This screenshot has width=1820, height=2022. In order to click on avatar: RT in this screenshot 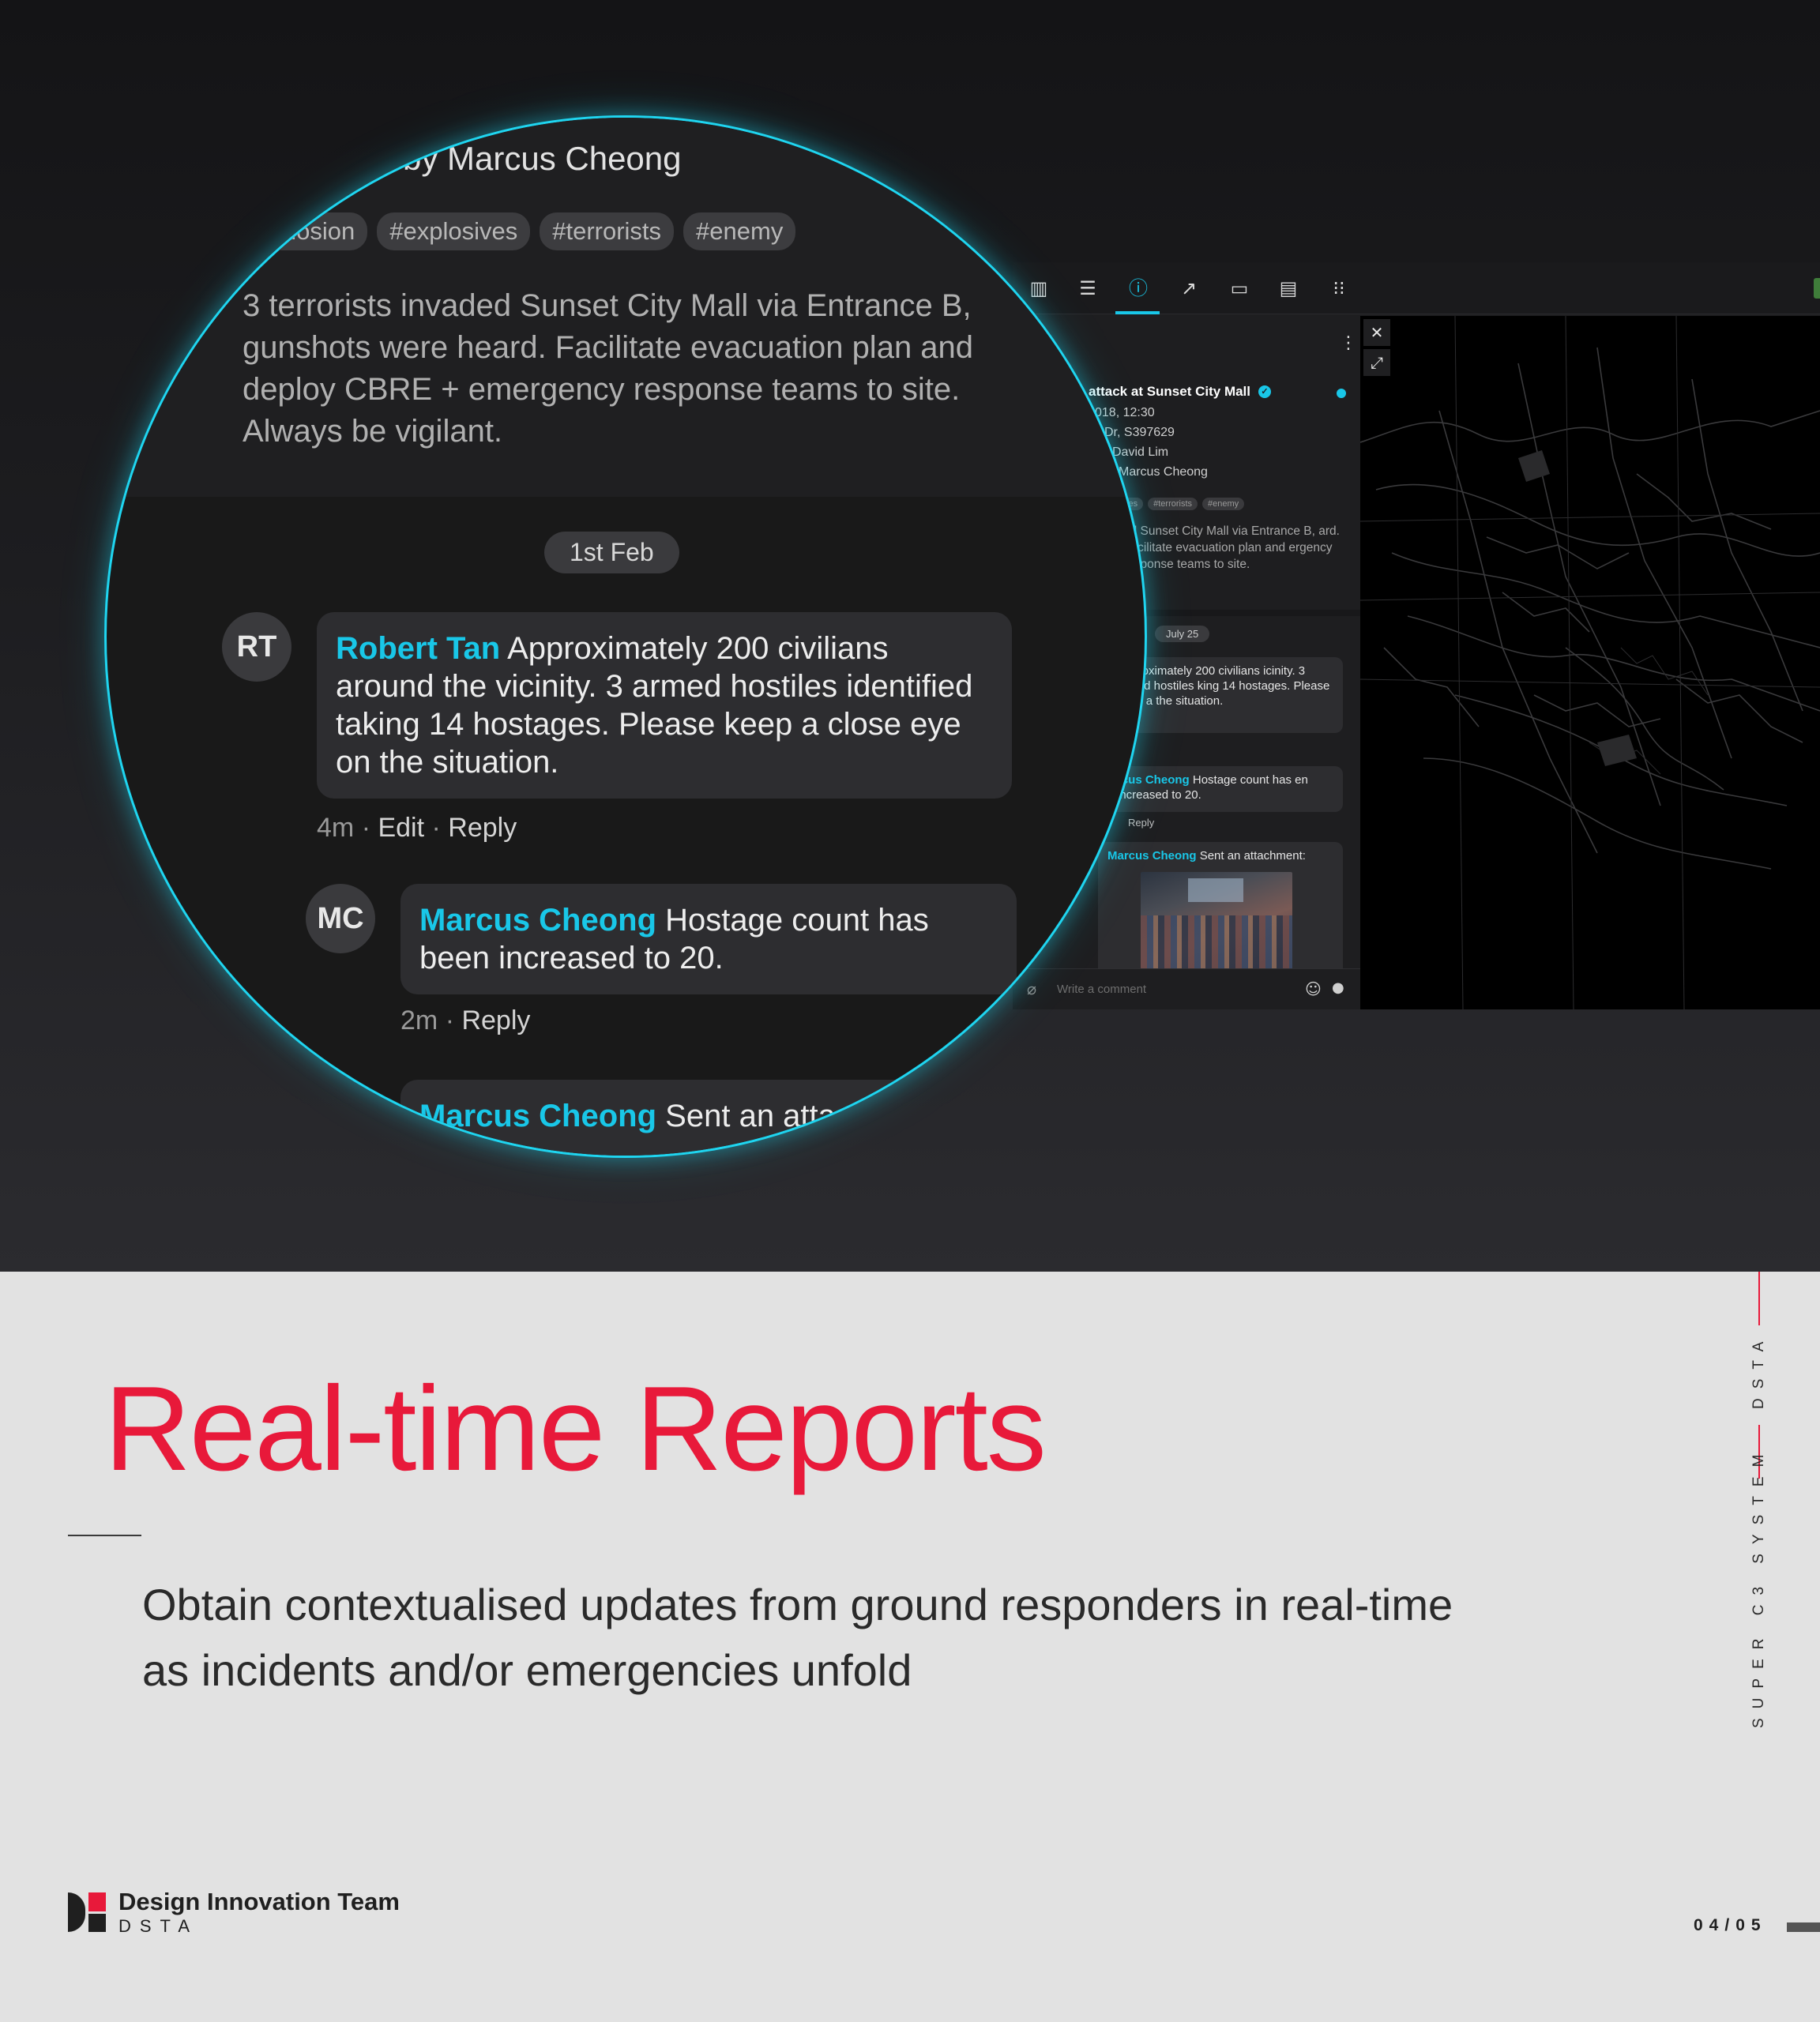, I will do `click(256, 647)`.